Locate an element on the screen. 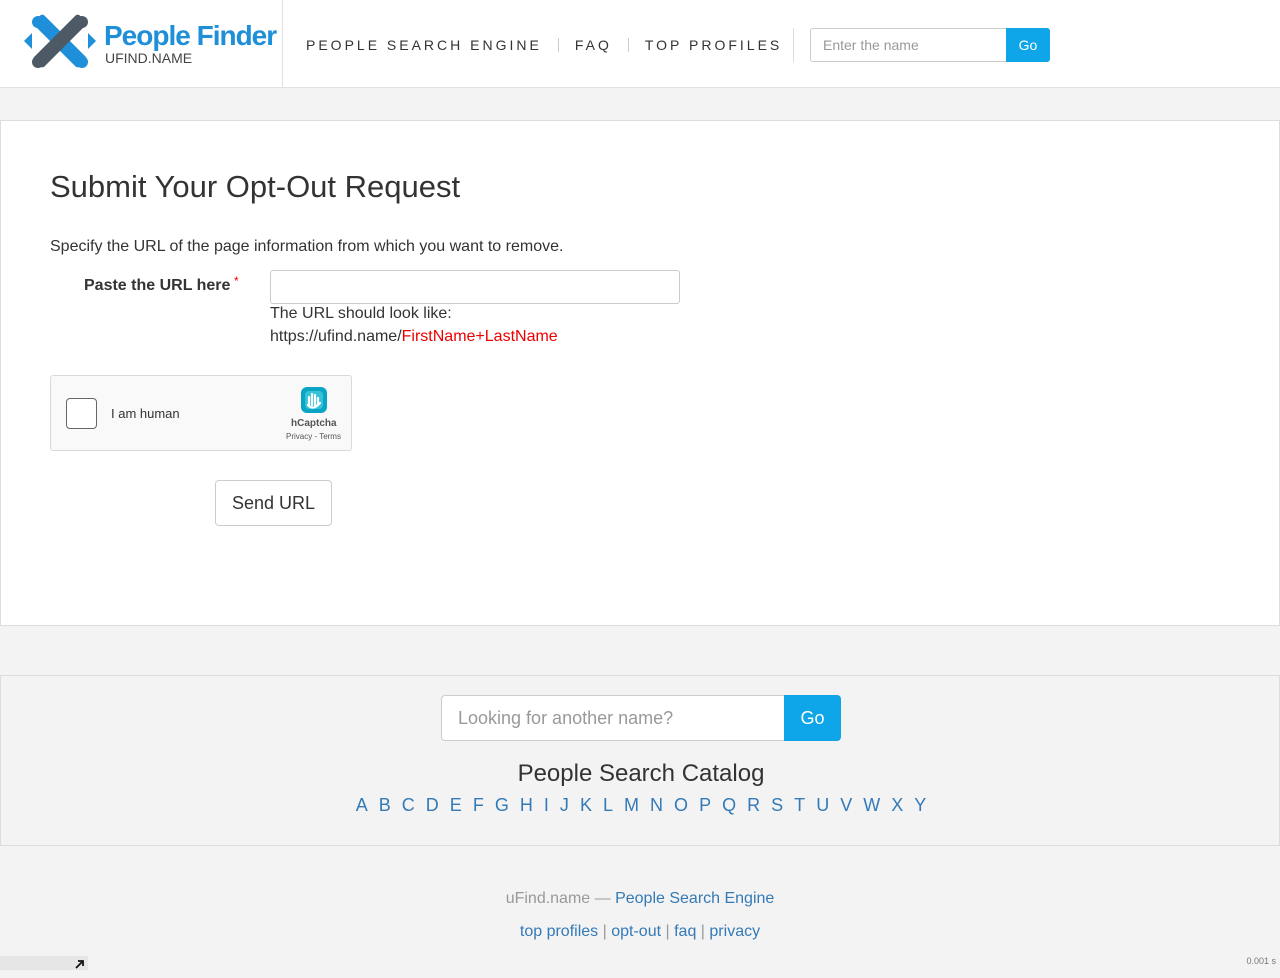 The image size is (1280, 978). nav-faq: FAQ is located at coordinates (593, 45).